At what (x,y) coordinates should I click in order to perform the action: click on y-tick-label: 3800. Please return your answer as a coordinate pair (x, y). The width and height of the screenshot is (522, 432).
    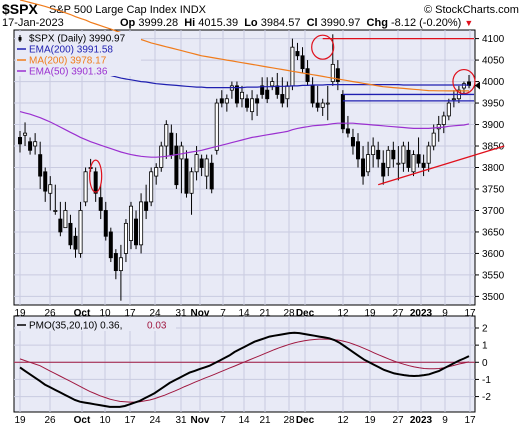
    Looking at the image, I should click on (493, 168).